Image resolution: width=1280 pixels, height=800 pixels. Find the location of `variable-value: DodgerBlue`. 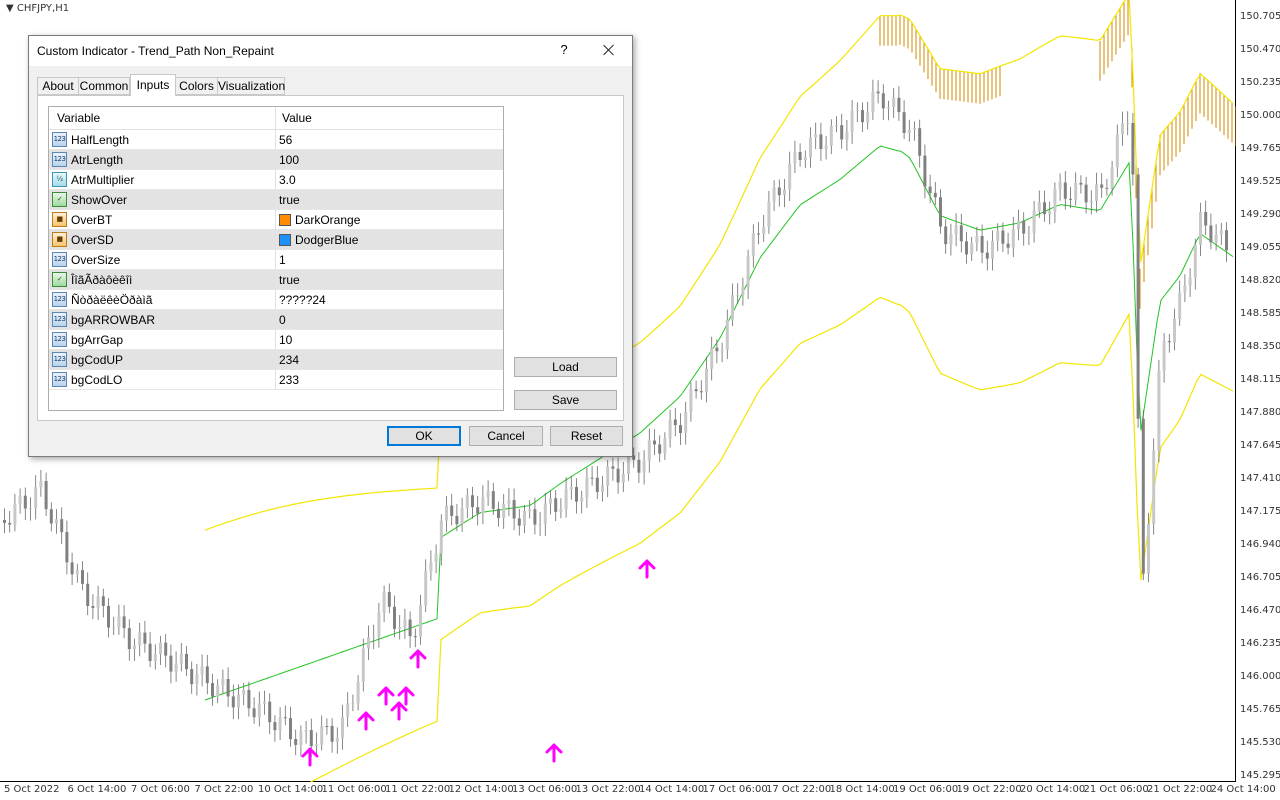

variable-value: DodgerBlue is located at coordinates (318, 240).